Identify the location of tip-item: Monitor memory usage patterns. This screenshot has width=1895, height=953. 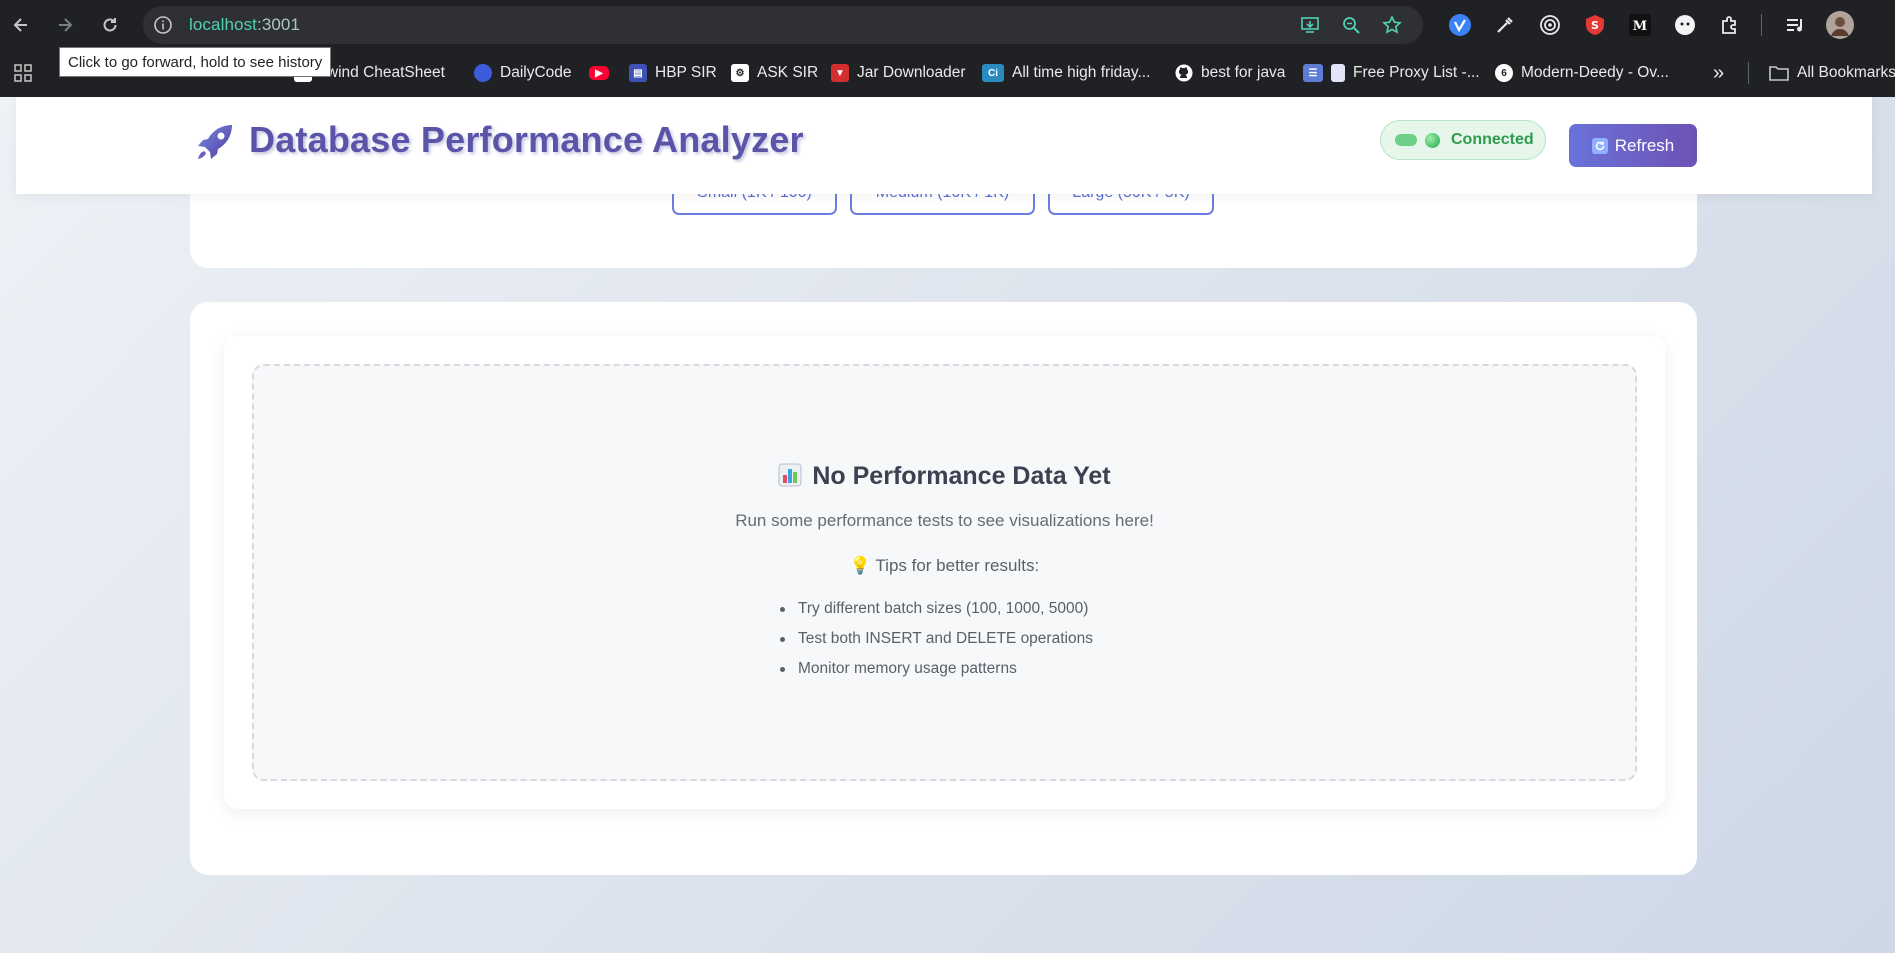
(936, 674).